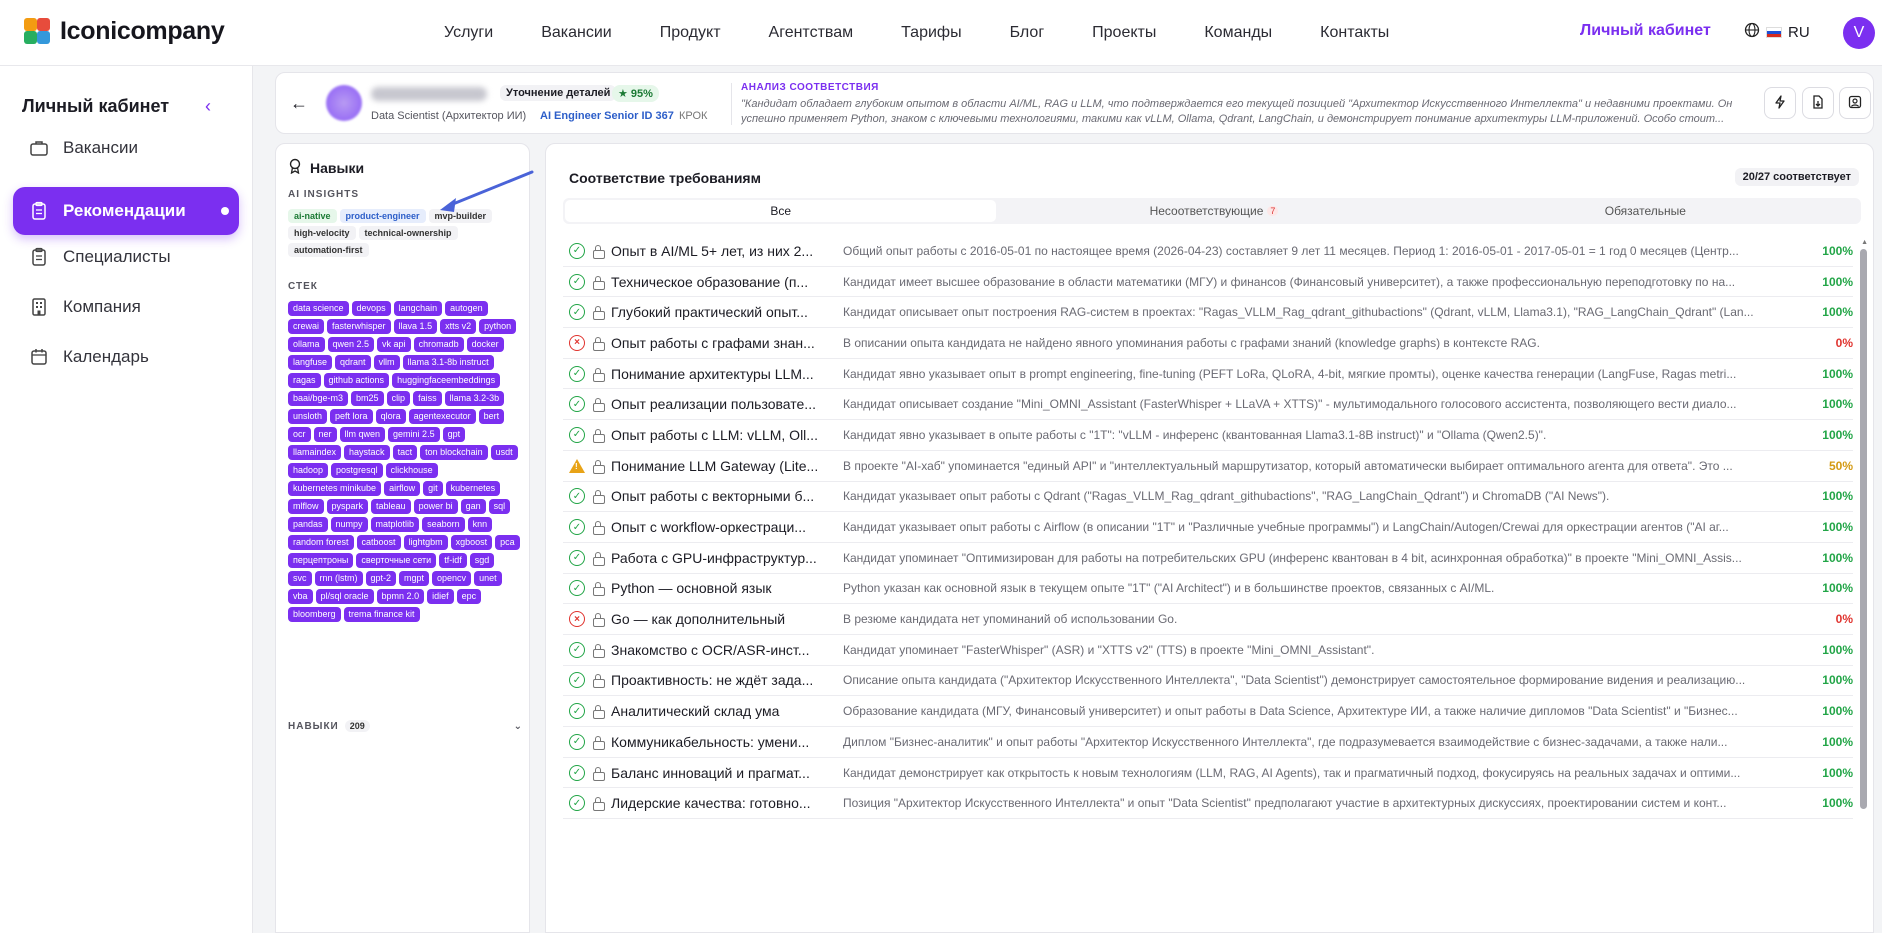 This screenshot has height=933, width=1882. I want to click on stack-tag: vk api, so click(394, 344).